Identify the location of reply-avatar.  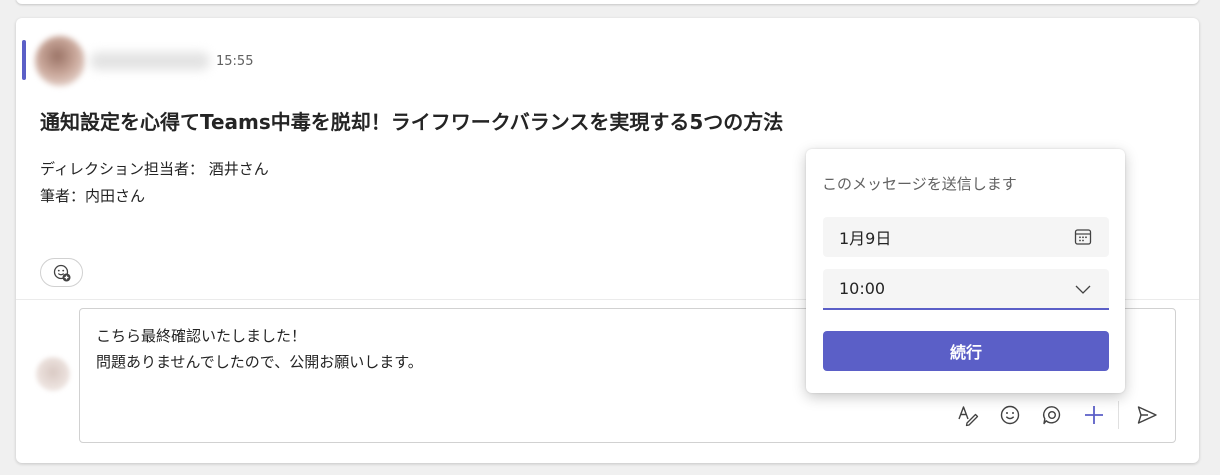
(53, 374).